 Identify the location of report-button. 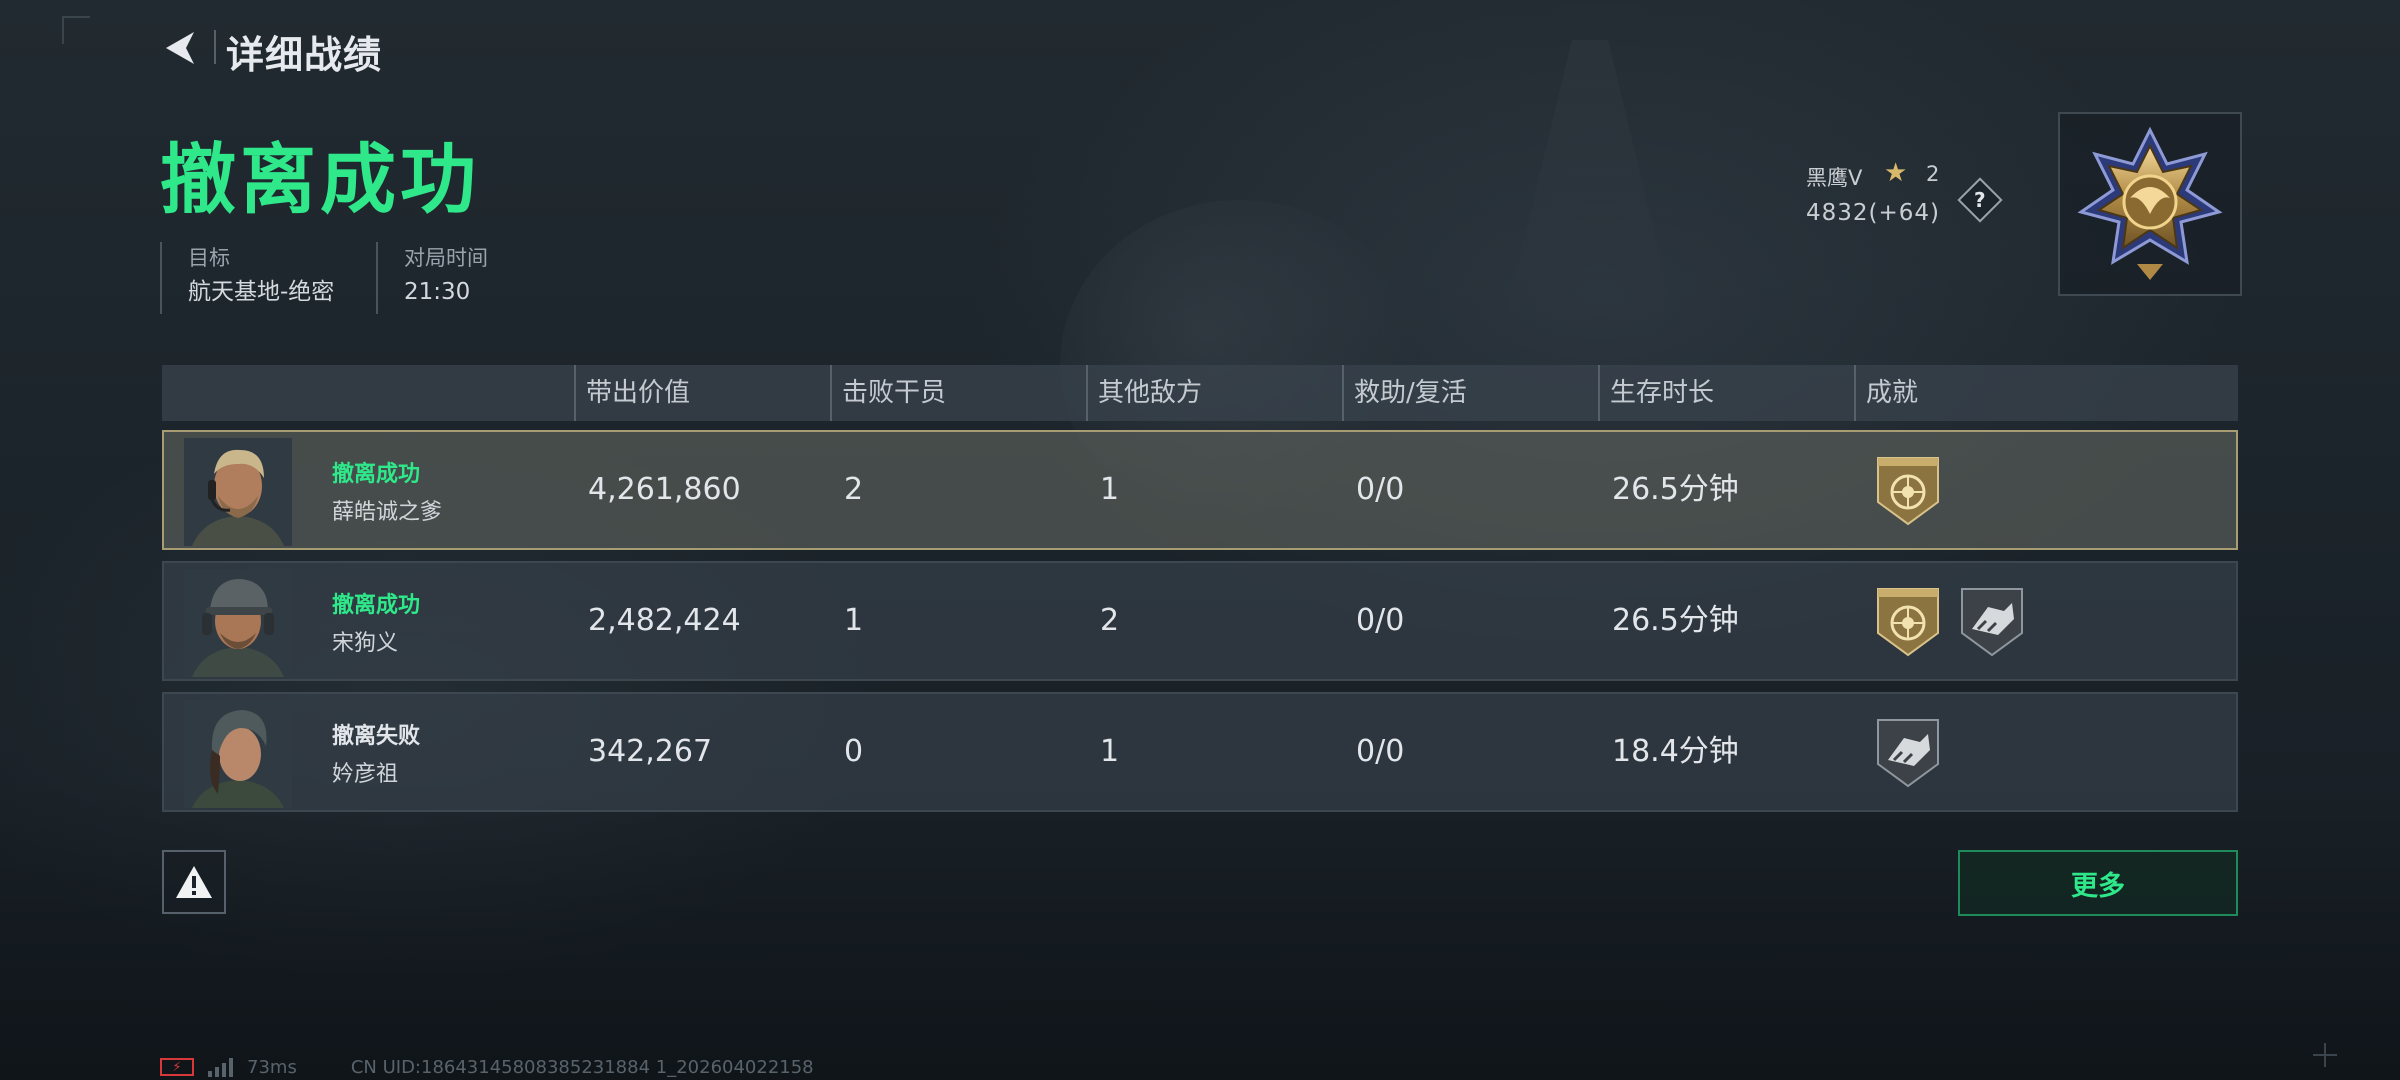
(194, 882).